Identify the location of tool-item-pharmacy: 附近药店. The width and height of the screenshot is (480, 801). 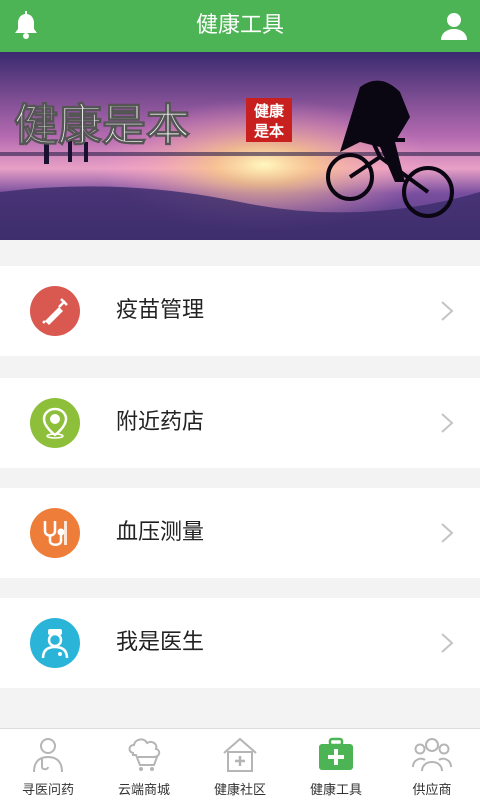
(240, 423).